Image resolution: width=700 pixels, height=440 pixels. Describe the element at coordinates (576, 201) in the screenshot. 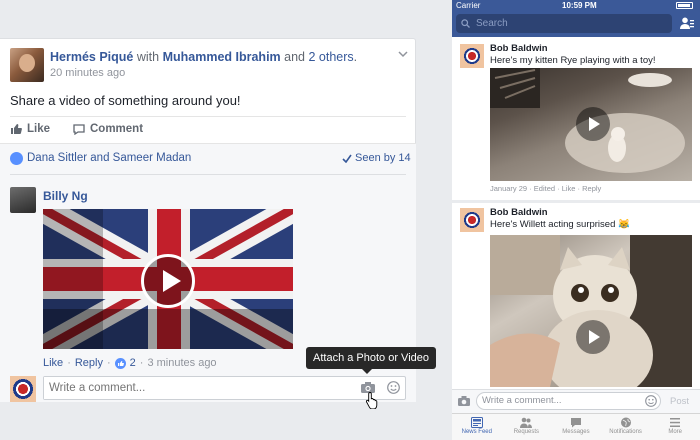

I see `feed-divider` at that location.